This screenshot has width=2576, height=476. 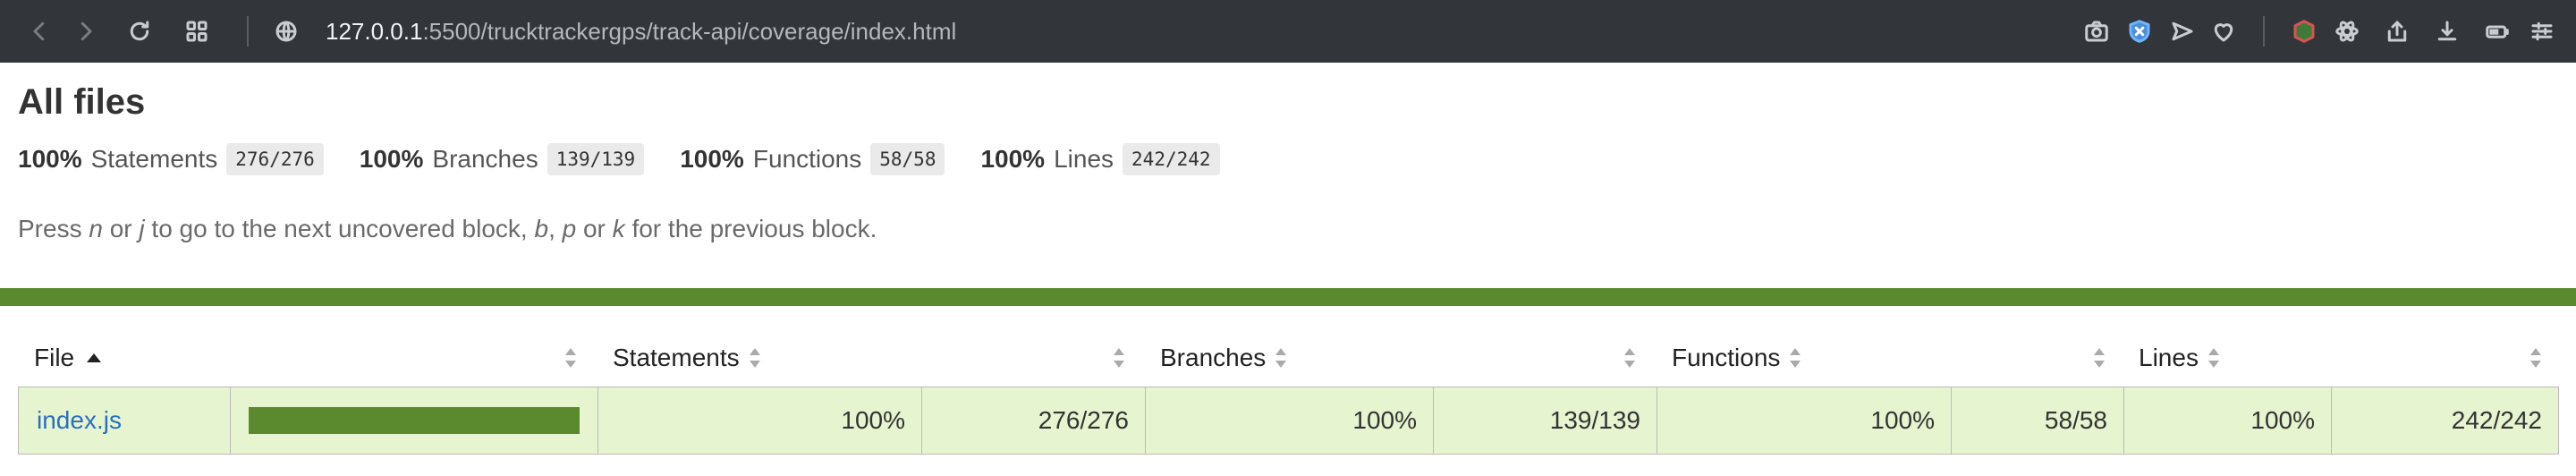 I want to click on file-link: index.js, so click(x=70, y=420).